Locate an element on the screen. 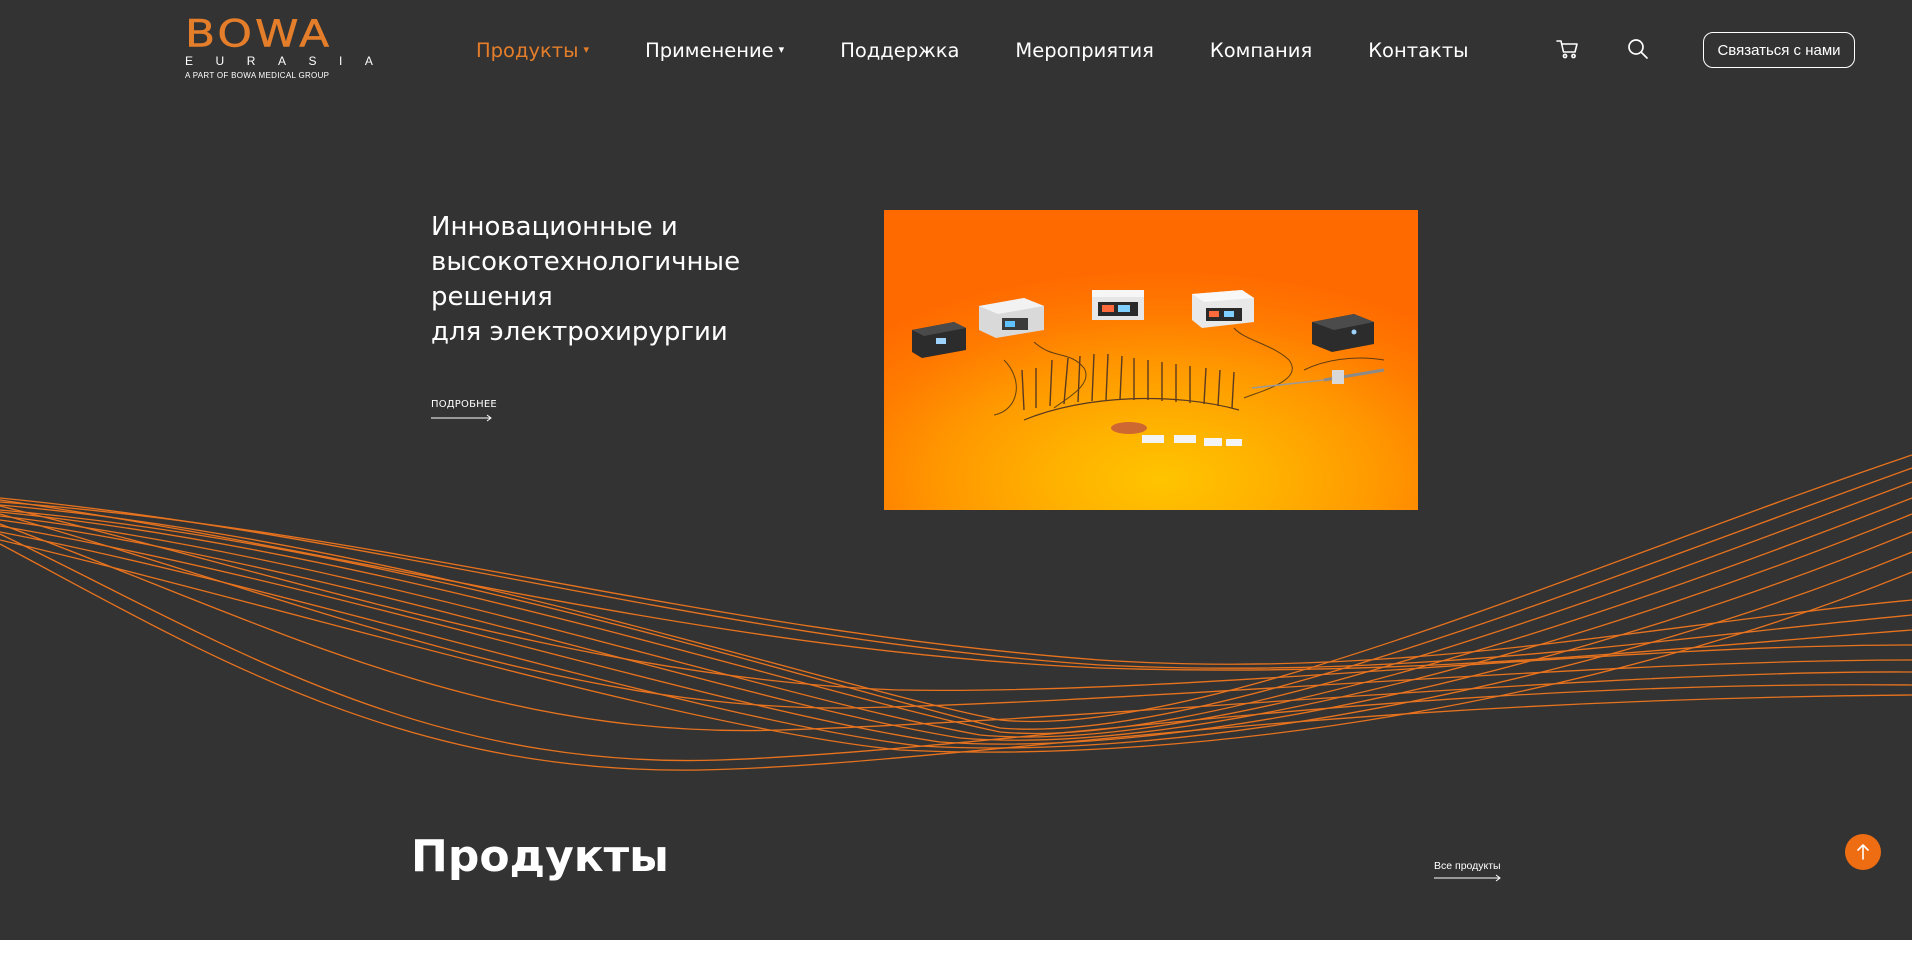 The height and width of the screenshot is (976, 1912). more-link: ПОДРОБНЕЕ is located at coordinates (464, 407).